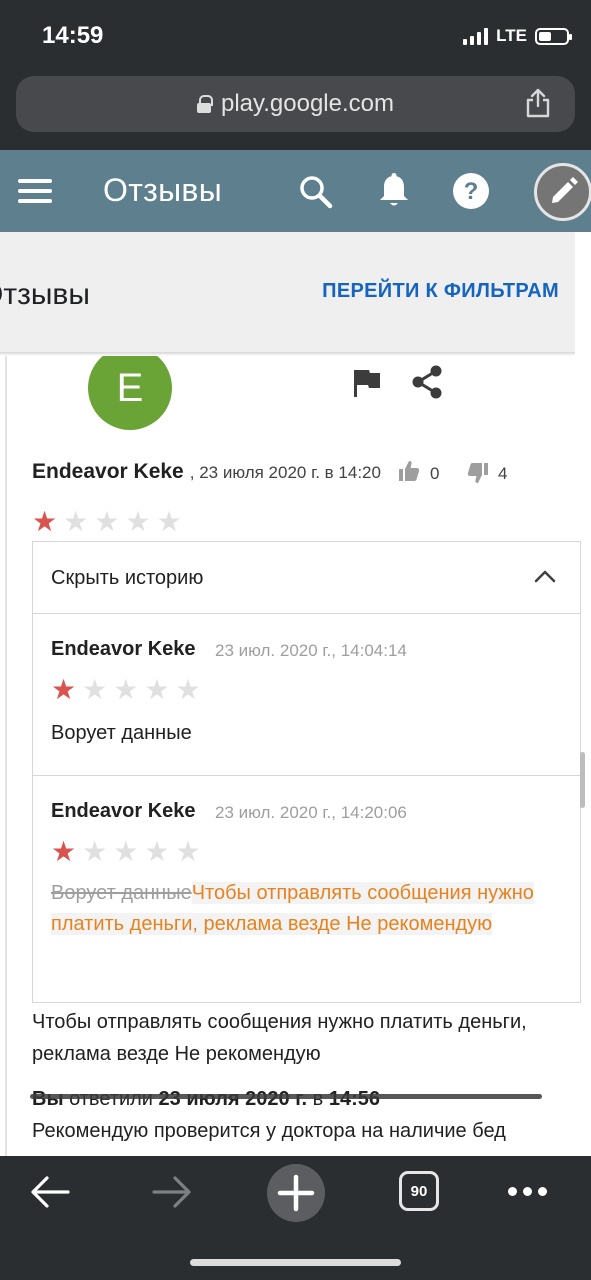  I want to click on browser-chrome: 14:59 LTE play.google.com, so click(295, 75).